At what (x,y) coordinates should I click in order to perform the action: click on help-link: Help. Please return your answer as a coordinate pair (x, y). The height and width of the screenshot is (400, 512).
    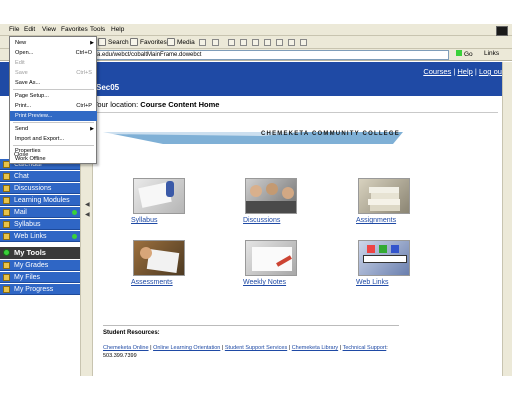
    Looking at the image, I should click on (464, 71).